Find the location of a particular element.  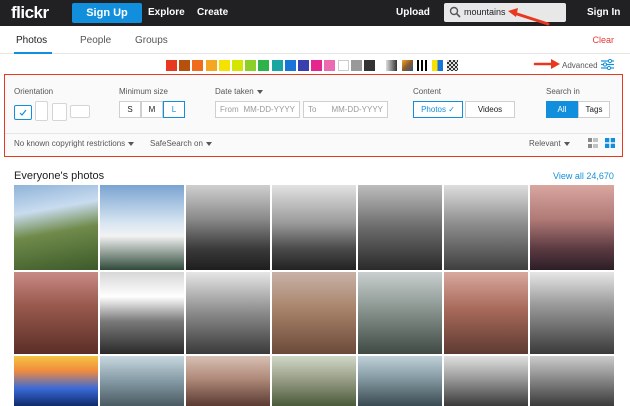

search-in-all-button: All is located at coordinates (562, 109).